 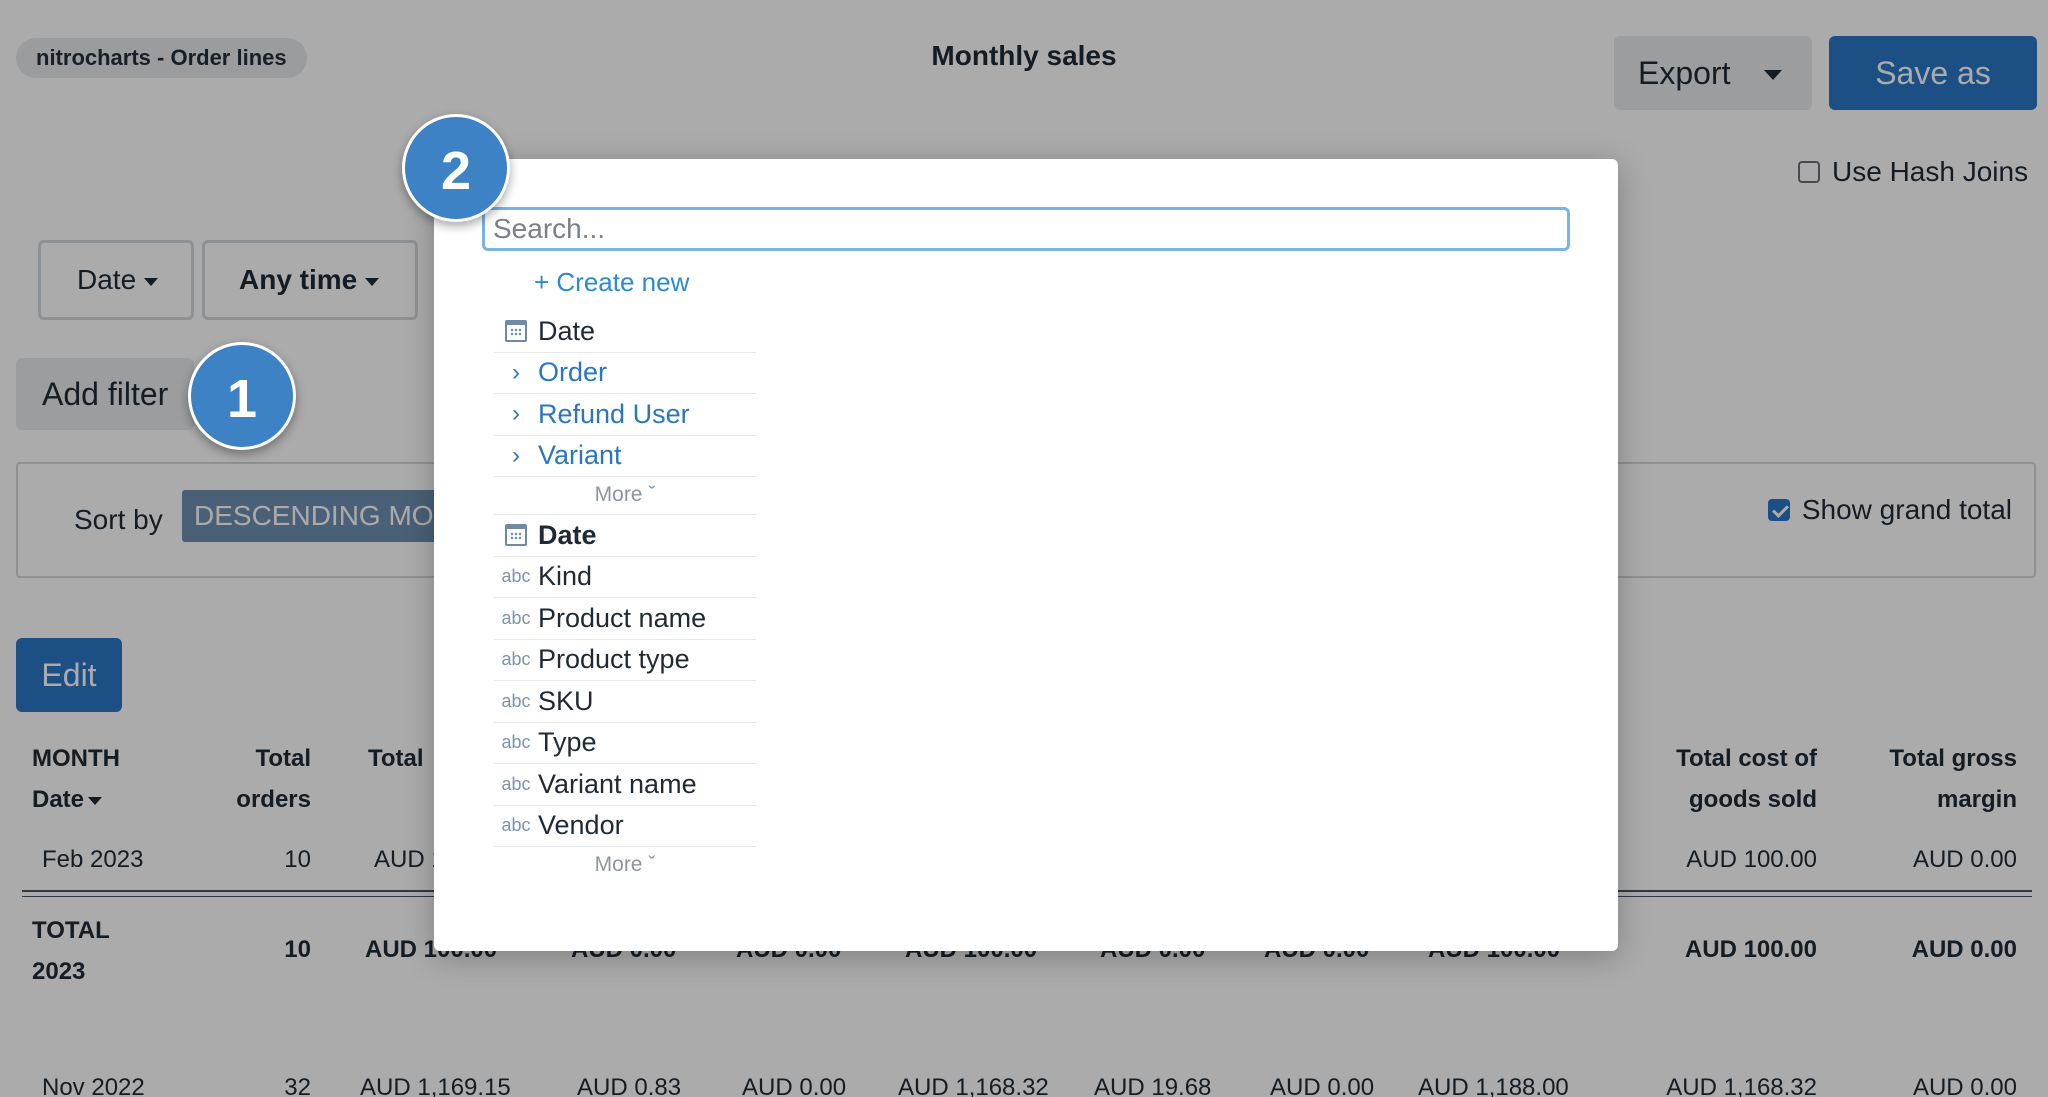 I want to click on field-item-label: SKU, so click(x=566, y=700).